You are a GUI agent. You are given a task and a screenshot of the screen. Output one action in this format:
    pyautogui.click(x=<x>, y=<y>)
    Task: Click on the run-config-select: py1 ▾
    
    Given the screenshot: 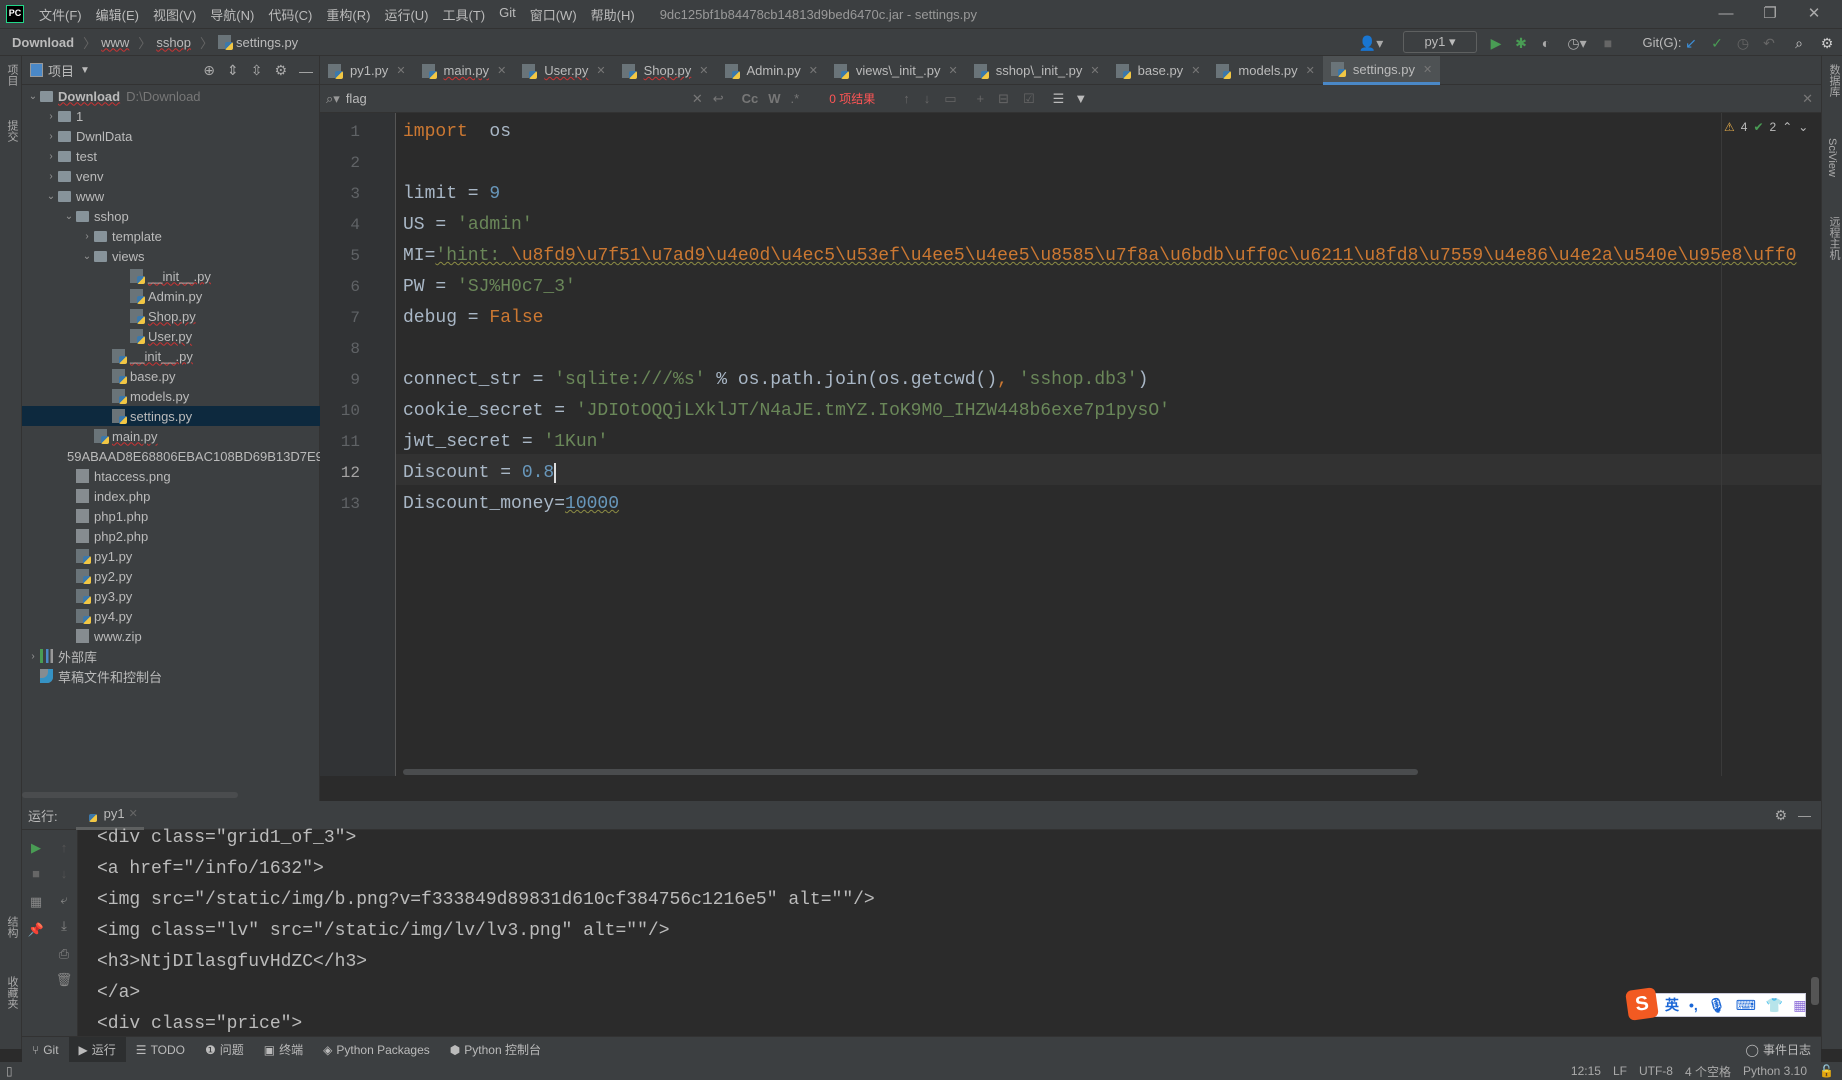 What is the action you would take?
    pyautogui.click(x=1440, y=42)
    